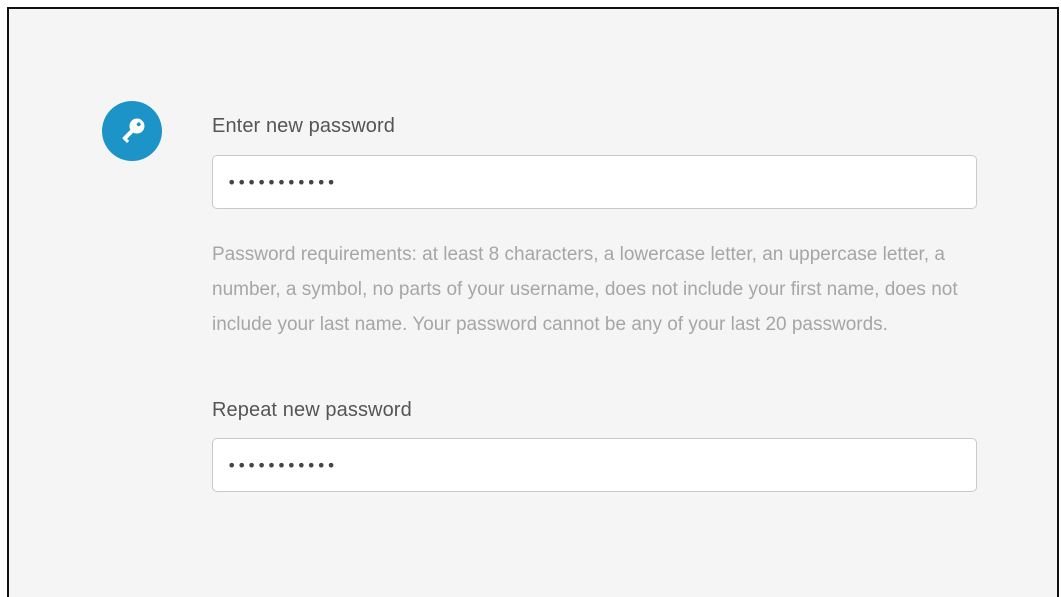 Image resolution: width=1061 pixels, height=597 pixels. Describe the element at coordinates (594, 182) in the screenshot. I see `new-password-input` at that location.